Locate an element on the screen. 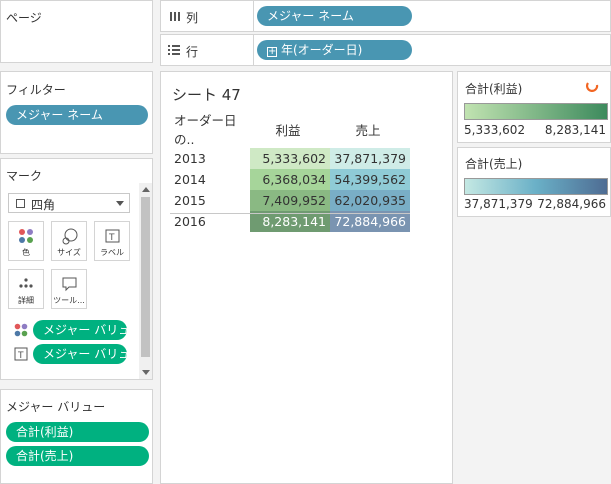  profit-cell: 8,283,141 is located at coordinates (290, 221).